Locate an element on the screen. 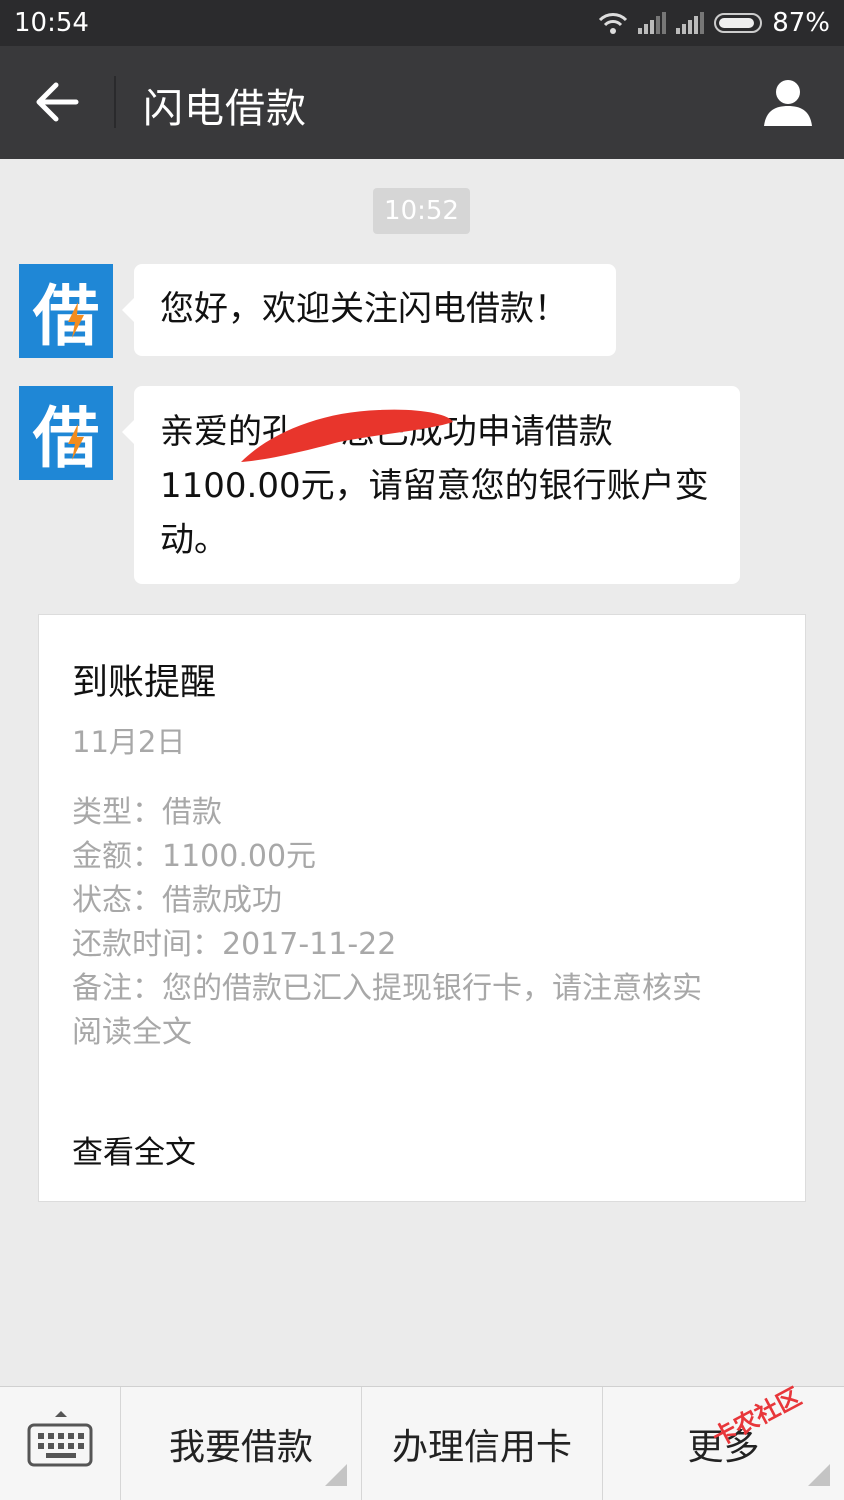 This screenshot has width=844, height=1500. menu-item-label: 办理信用卡 is located at coordinates (481, 1447).